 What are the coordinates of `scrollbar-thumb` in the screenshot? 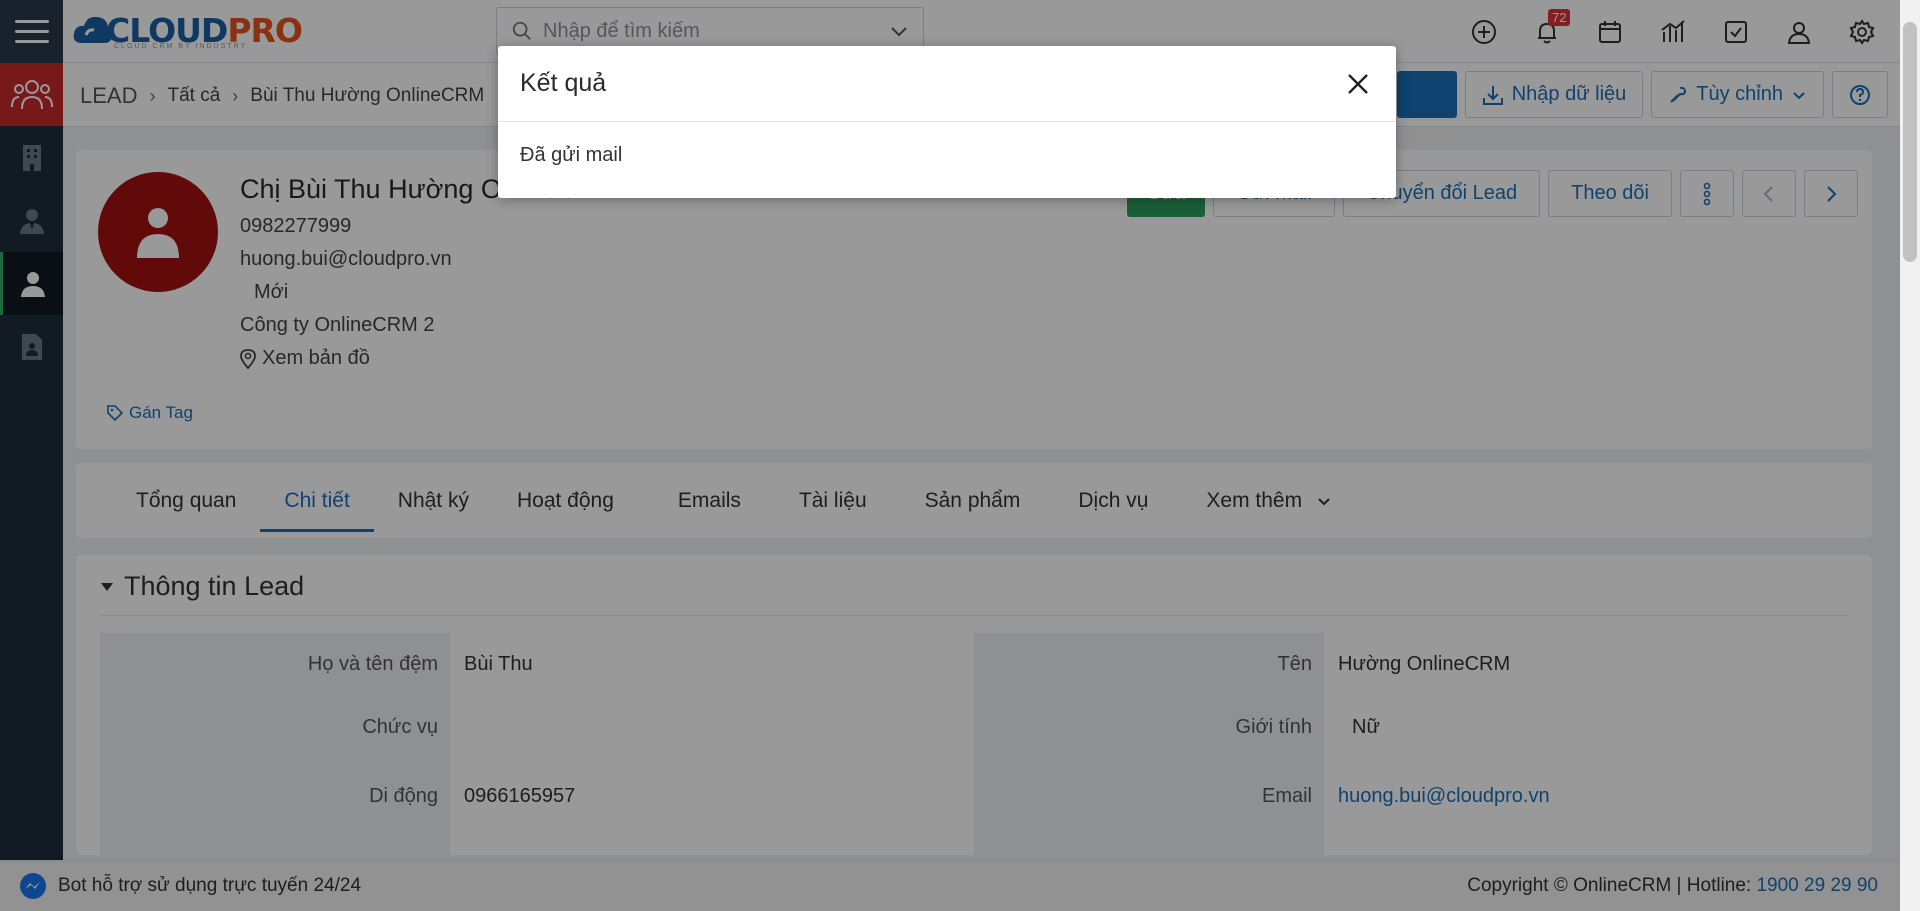 It's located at (1910, 142).